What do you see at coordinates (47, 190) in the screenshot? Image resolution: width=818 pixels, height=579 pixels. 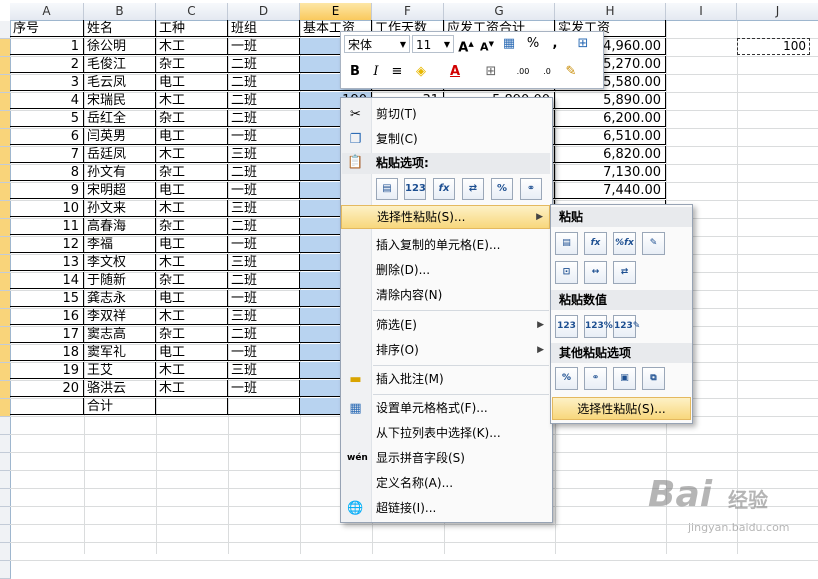 I see `cell-no: 9` at bounding box center [47, 190].